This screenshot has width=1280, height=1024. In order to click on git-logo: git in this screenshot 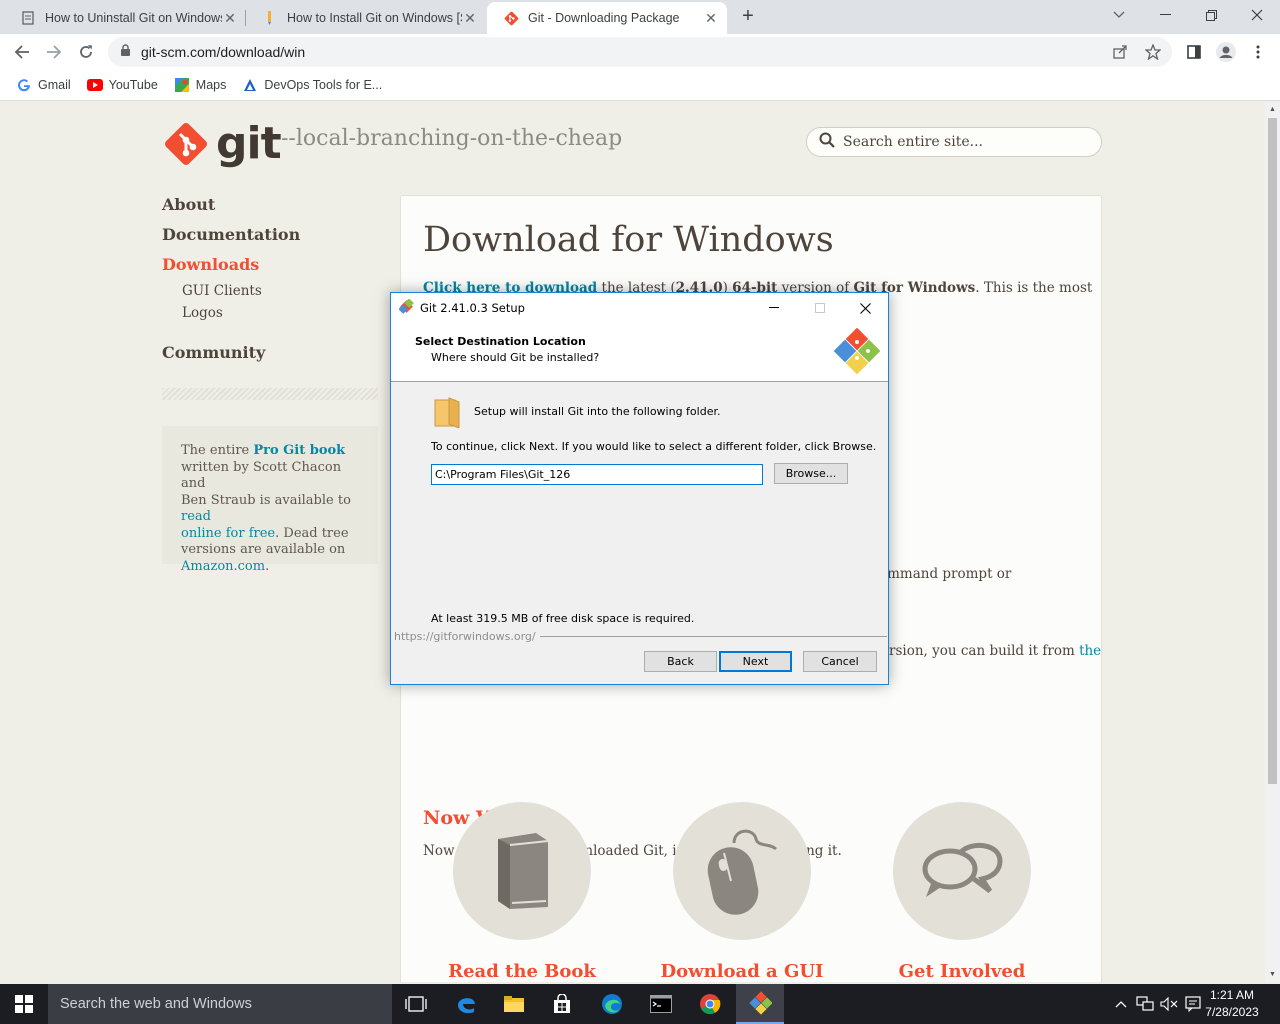, I will do `click(222, 143)`.